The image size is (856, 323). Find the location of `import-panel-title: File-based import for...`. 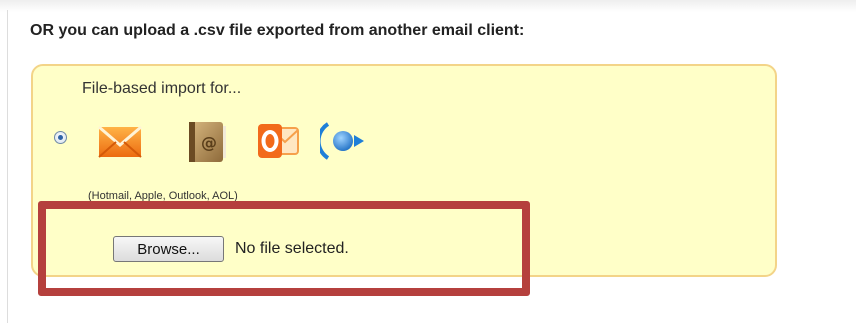

import-panel-title: File-based import for... is located at coordinates (162, 88).